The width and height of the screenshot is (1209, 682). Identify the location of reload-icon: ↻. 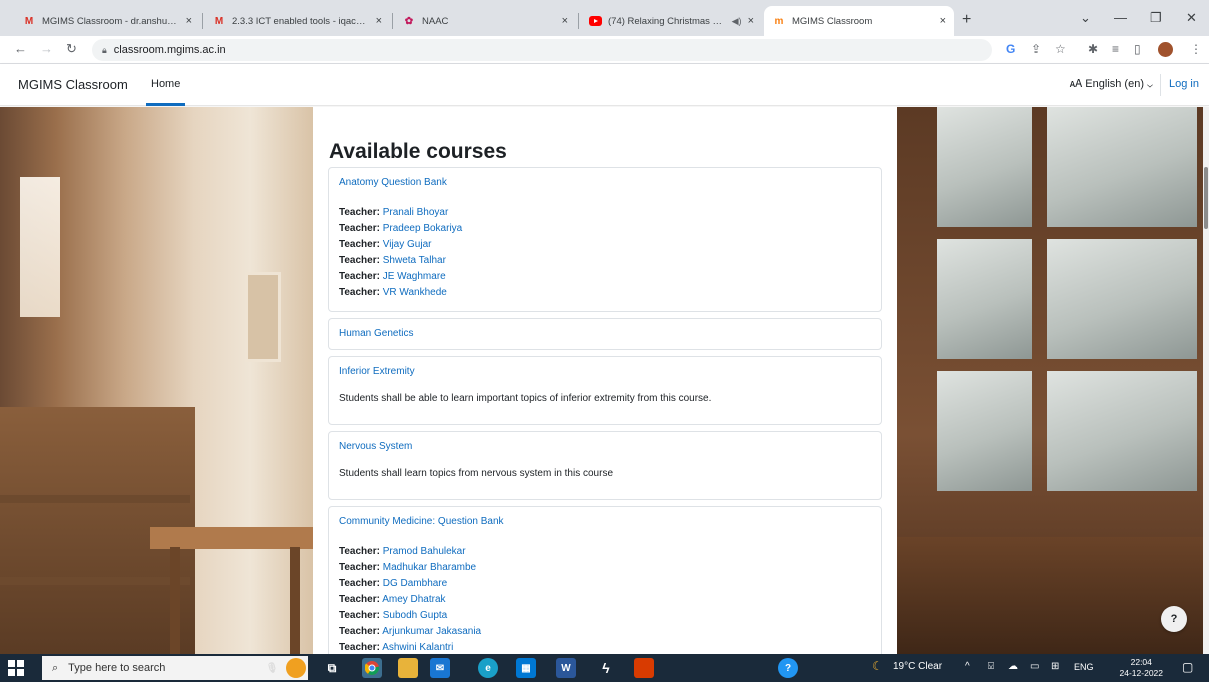
(71, 49).